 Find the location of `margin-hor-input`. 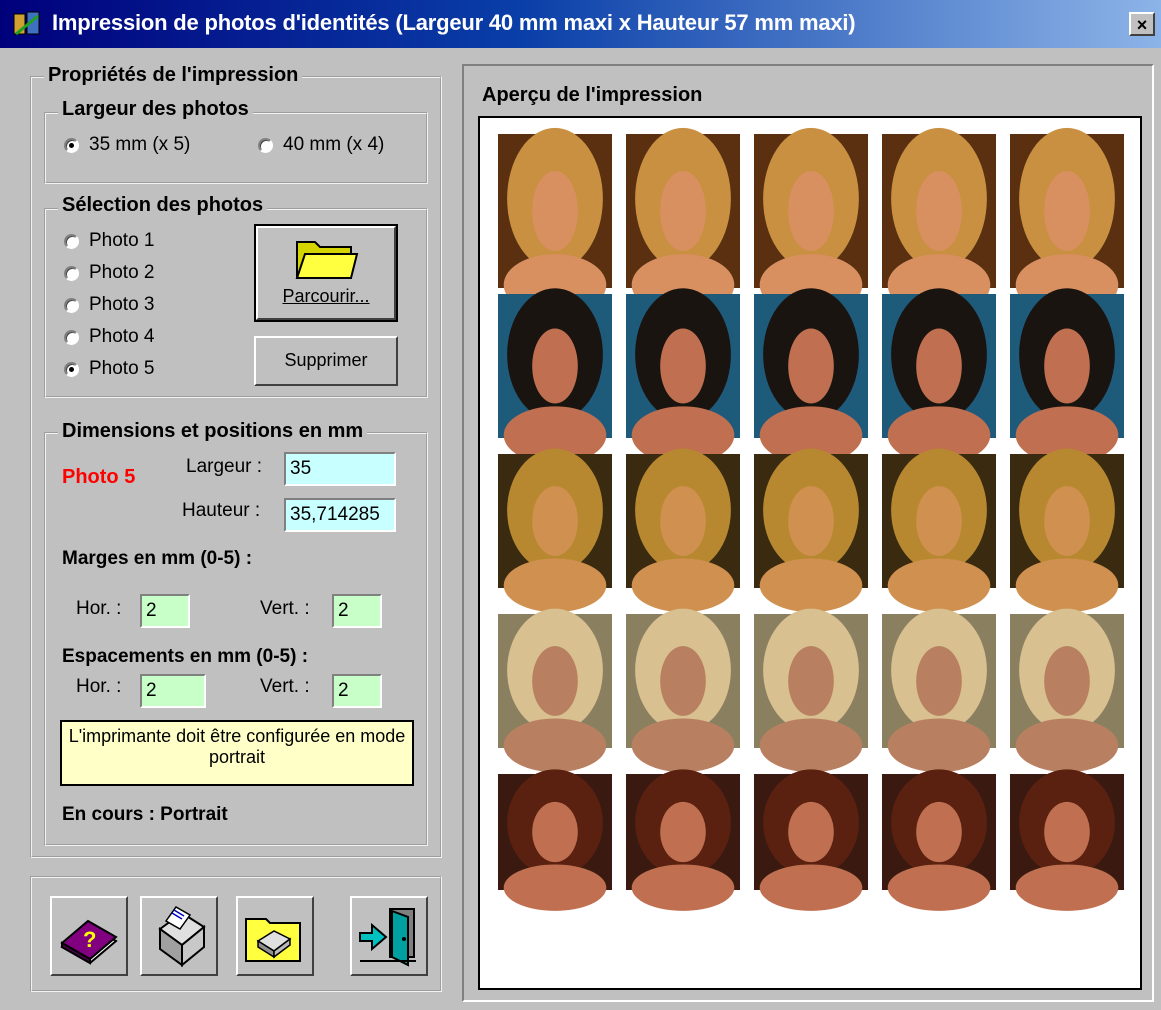

margin-hor-input is located at coordinates (165, 611).